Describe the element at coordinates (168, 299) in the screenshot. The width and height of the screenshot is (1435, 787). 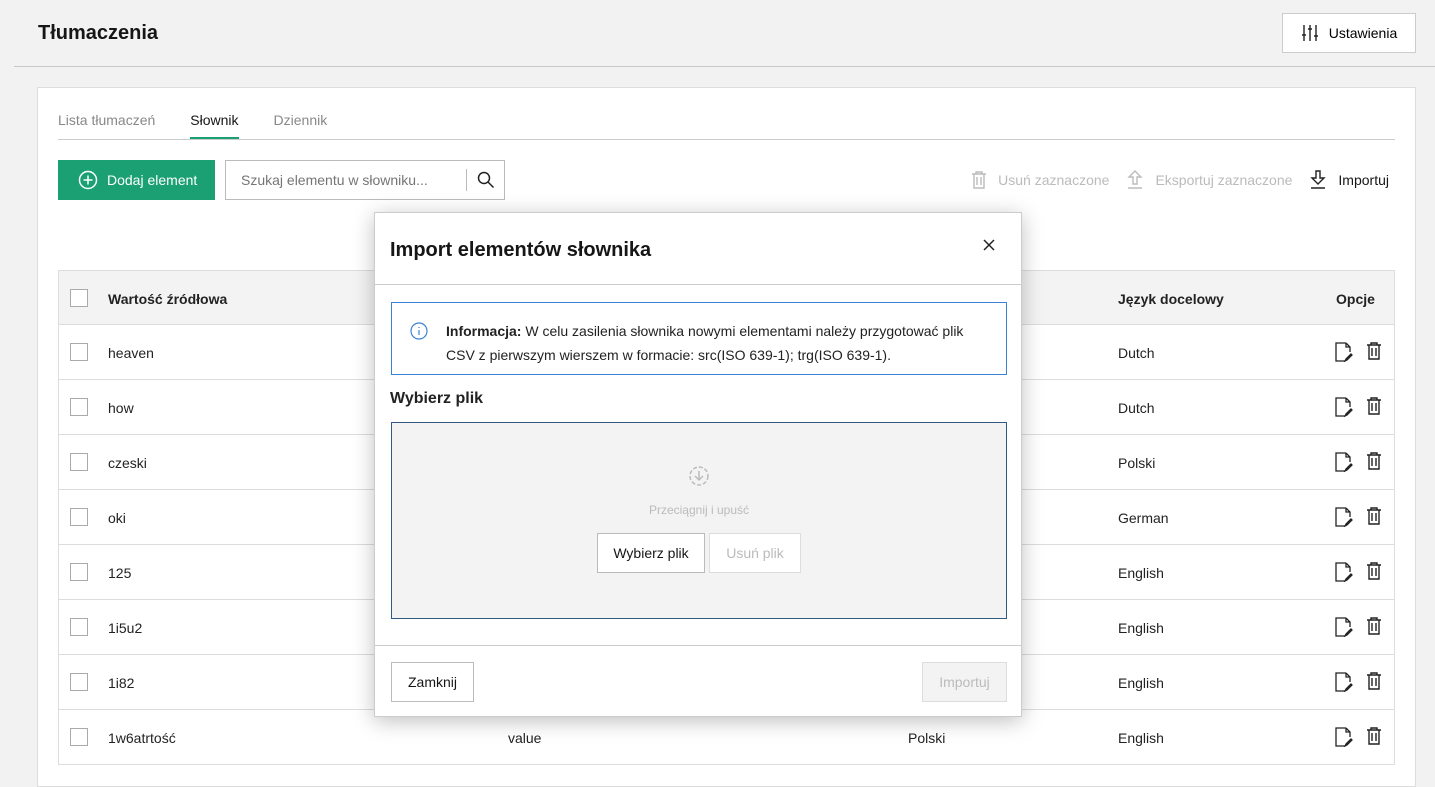
I see `header-source: Wartość źródłowa` at that location.